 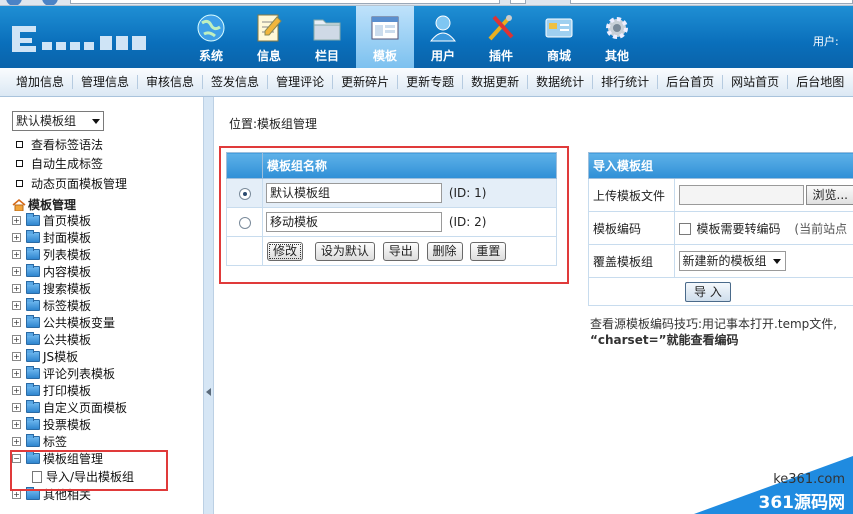 What do you see at coordinates (243, 124) in the screenshot?
I see `breadcrumb-prefix: 位置:` at bounding box center [243, 124].